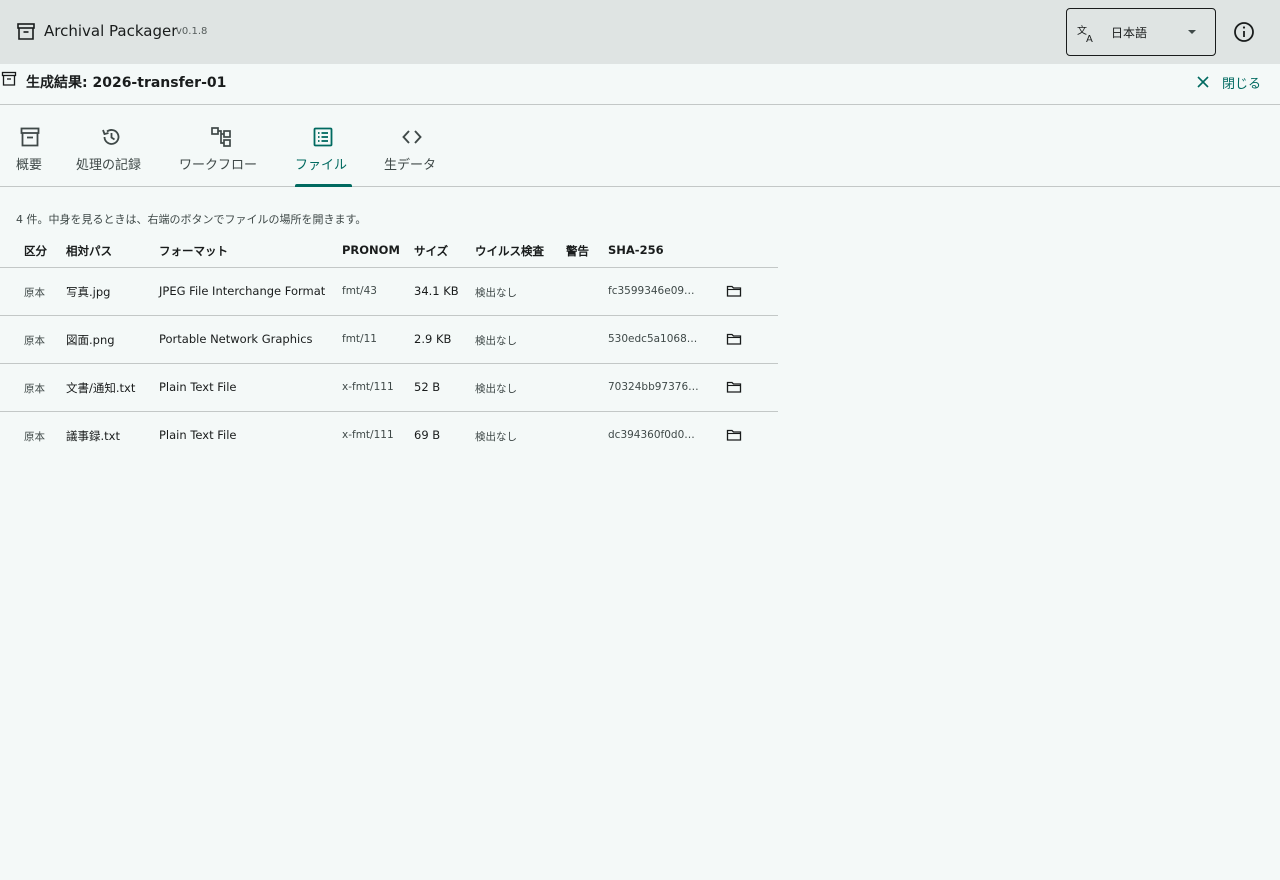 Image resolution: width=1280 pixels, height=880 pixels. I want to click on close-button: 閉じる, so click(1228, 82).